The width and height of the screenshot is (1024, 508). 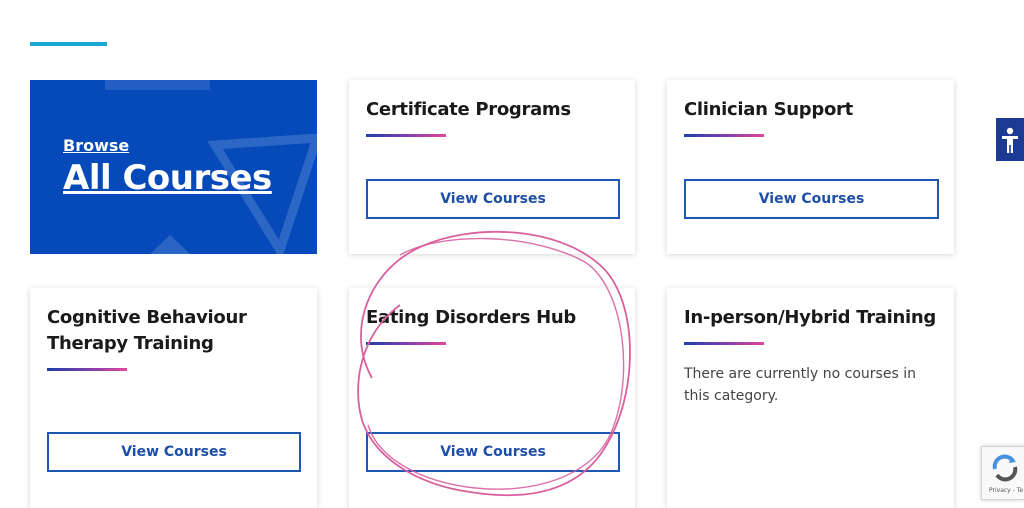 What do you see at coordinates (768, 109) in the screenshot?
I see `card-title: Clinician Support` at bounding box center [768, 109].